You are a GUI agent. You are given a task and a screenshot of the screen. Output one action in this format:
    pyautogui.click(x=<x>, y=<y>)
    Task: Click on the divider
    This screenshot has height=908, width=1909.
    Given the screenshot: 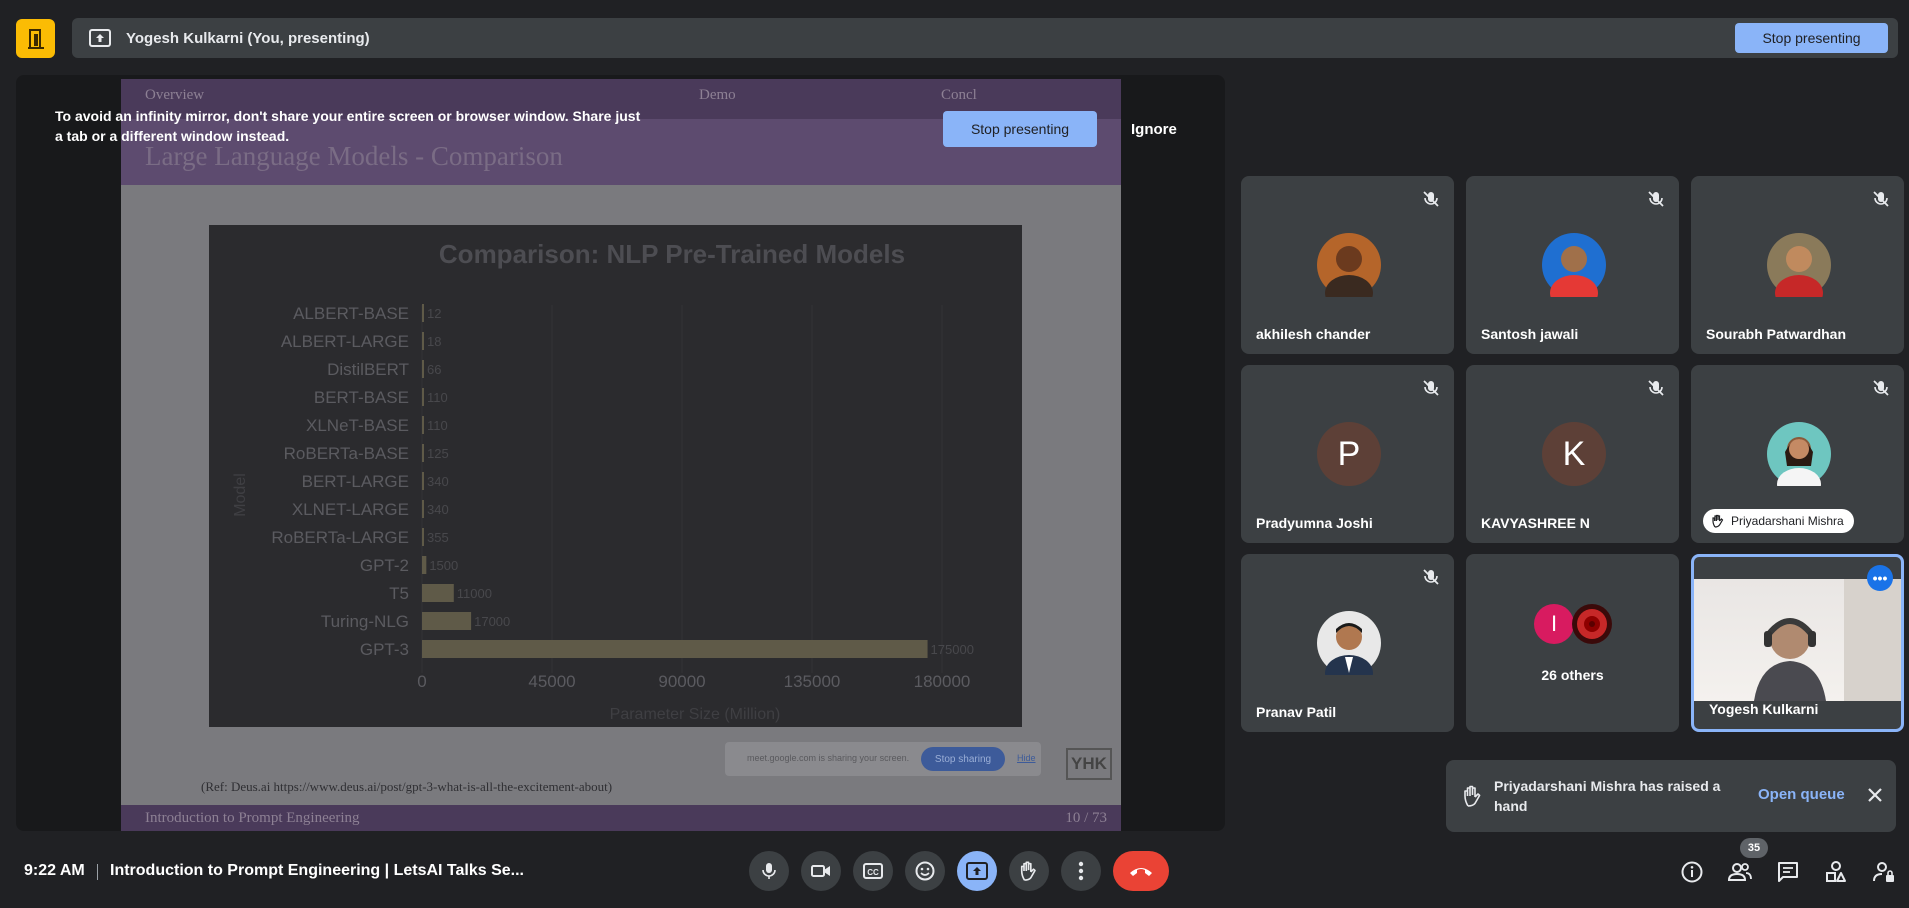 What is the action you would take?
    pyautogui.click(x=97, y=872)
    